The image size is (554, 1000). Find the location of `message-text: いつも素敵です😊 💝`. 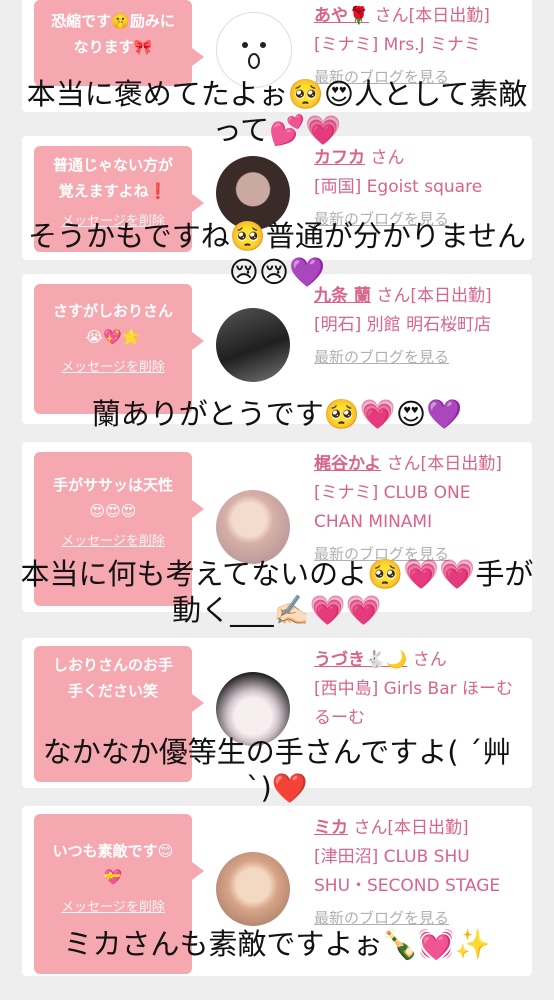

message-text: いつも素敵です😊 💝 is located at coordinates (113, 864).